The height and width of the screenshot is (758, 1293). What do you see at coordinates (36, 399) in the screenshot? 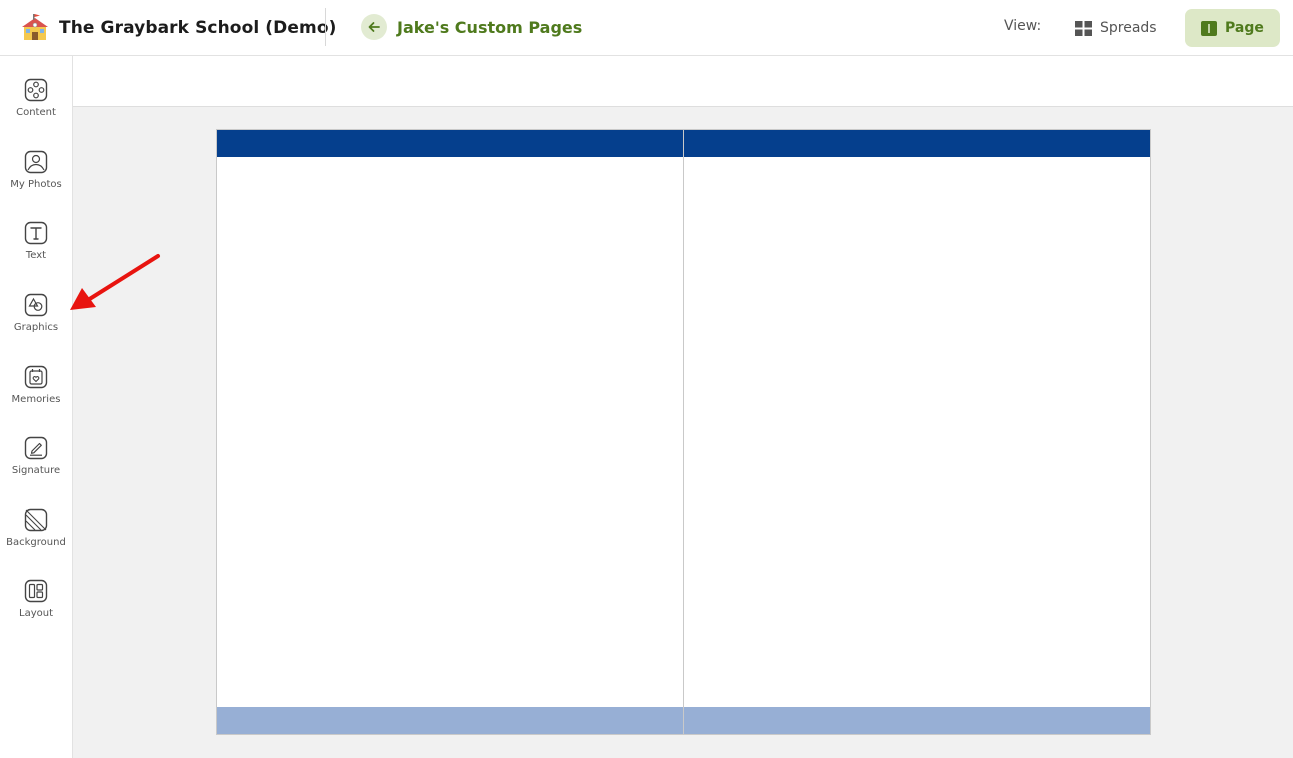
I see `sidebar-item-label: Memories` at bounding box center [36, 399].